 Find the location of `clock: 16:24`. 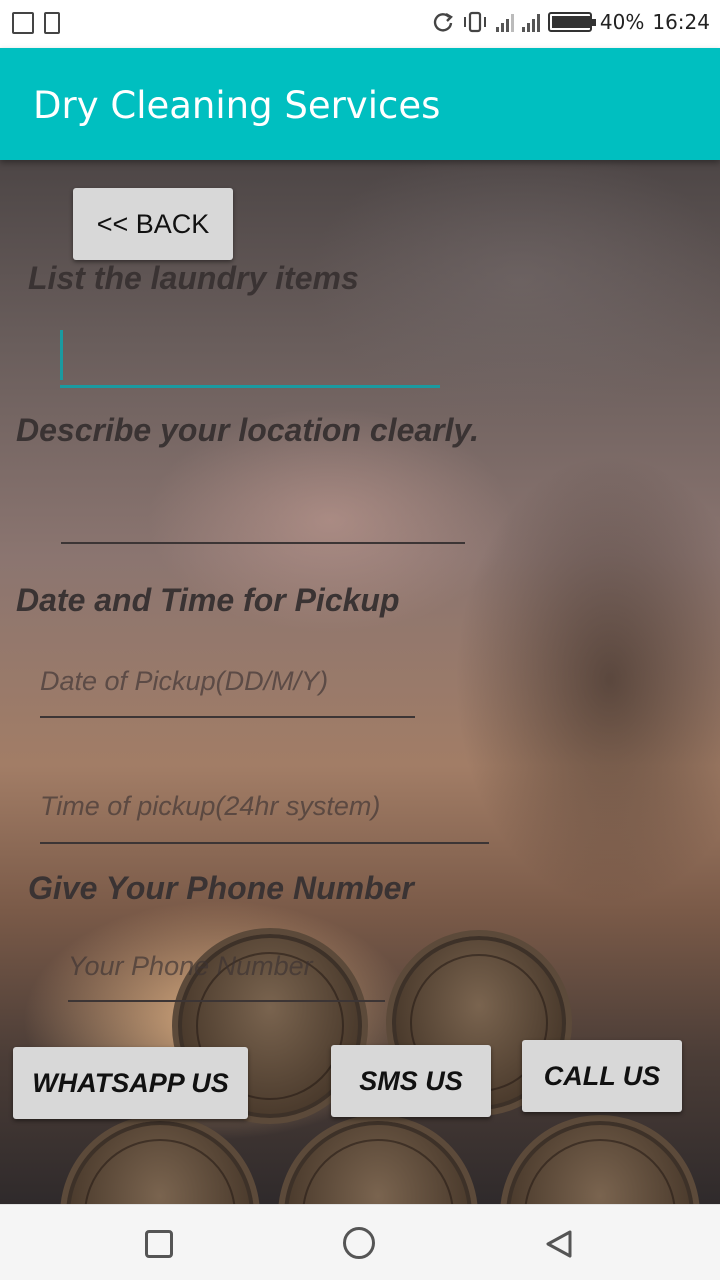

clock: 16:24 is located at coordinates (681, 22).